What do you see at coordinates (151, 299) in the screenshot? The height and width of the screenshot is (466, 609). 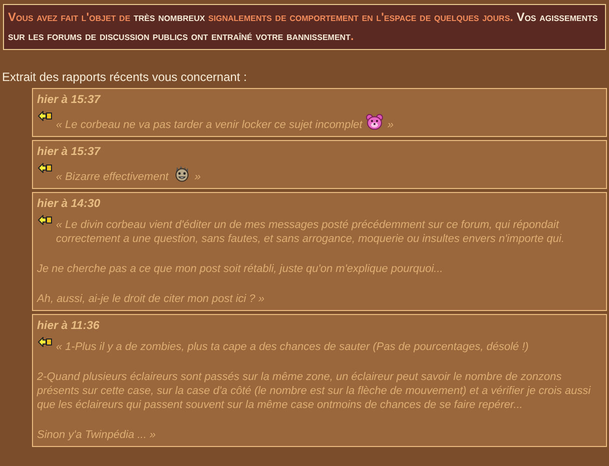 I see `report-quote: Ah, aussi, ai-je le droit de citer mon post ici ? »` at bounding box center [151, 299].